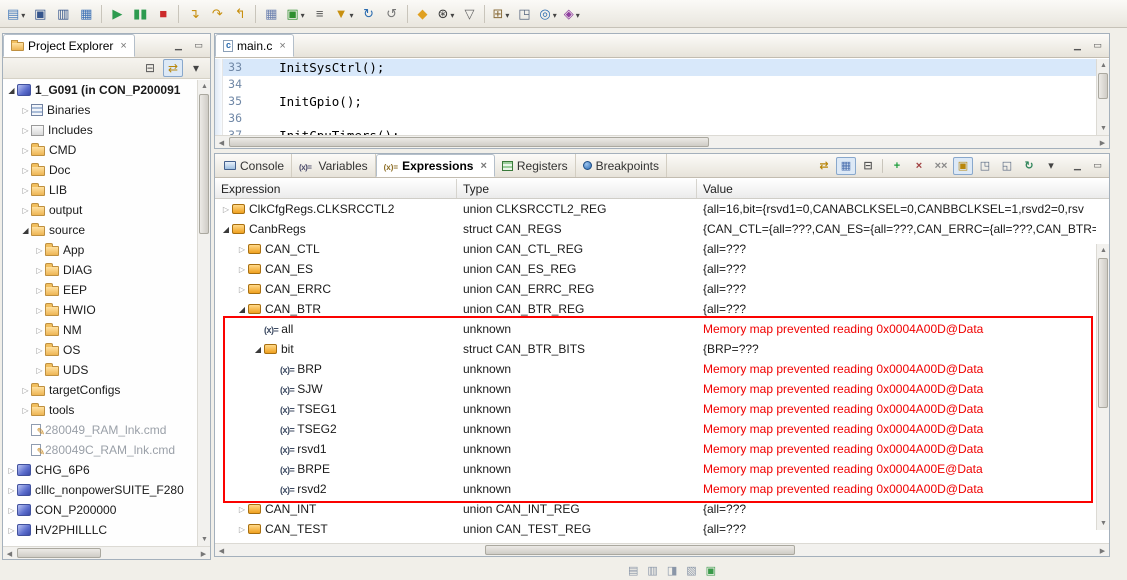 The height and width of the screenshot is (580, 1127). I want to click on tree-item: NM, so click(100, 330).